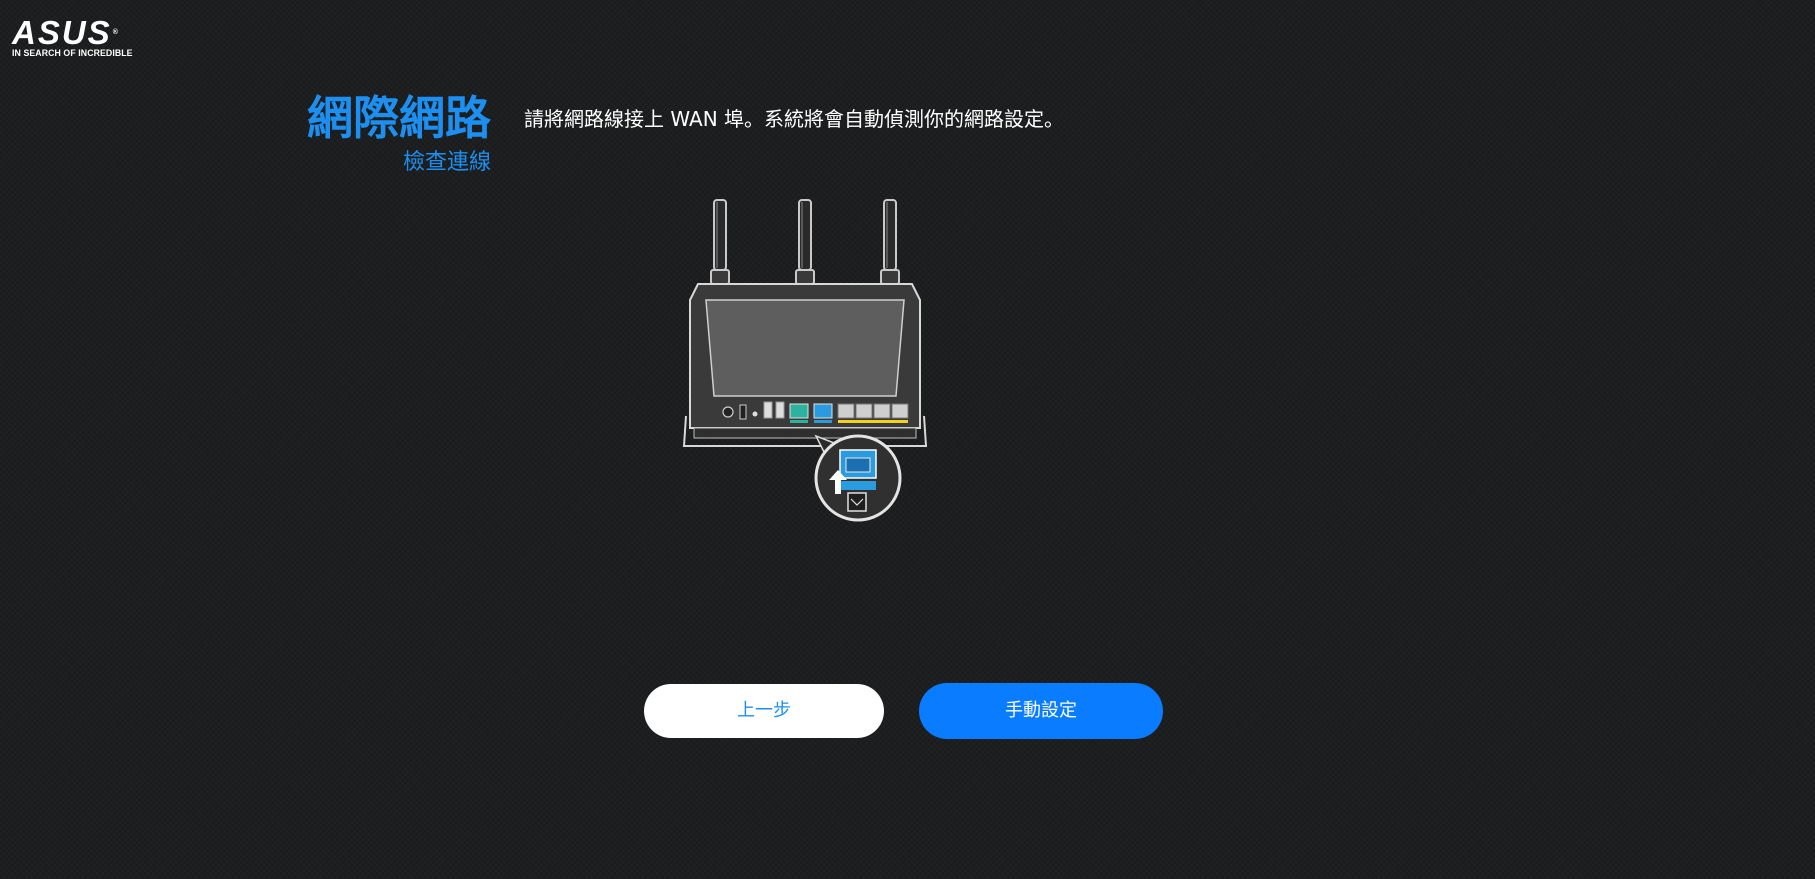 The image size is (1815, 879). I want to click on logo-wordmark: ASUS®, so click(76, 32).